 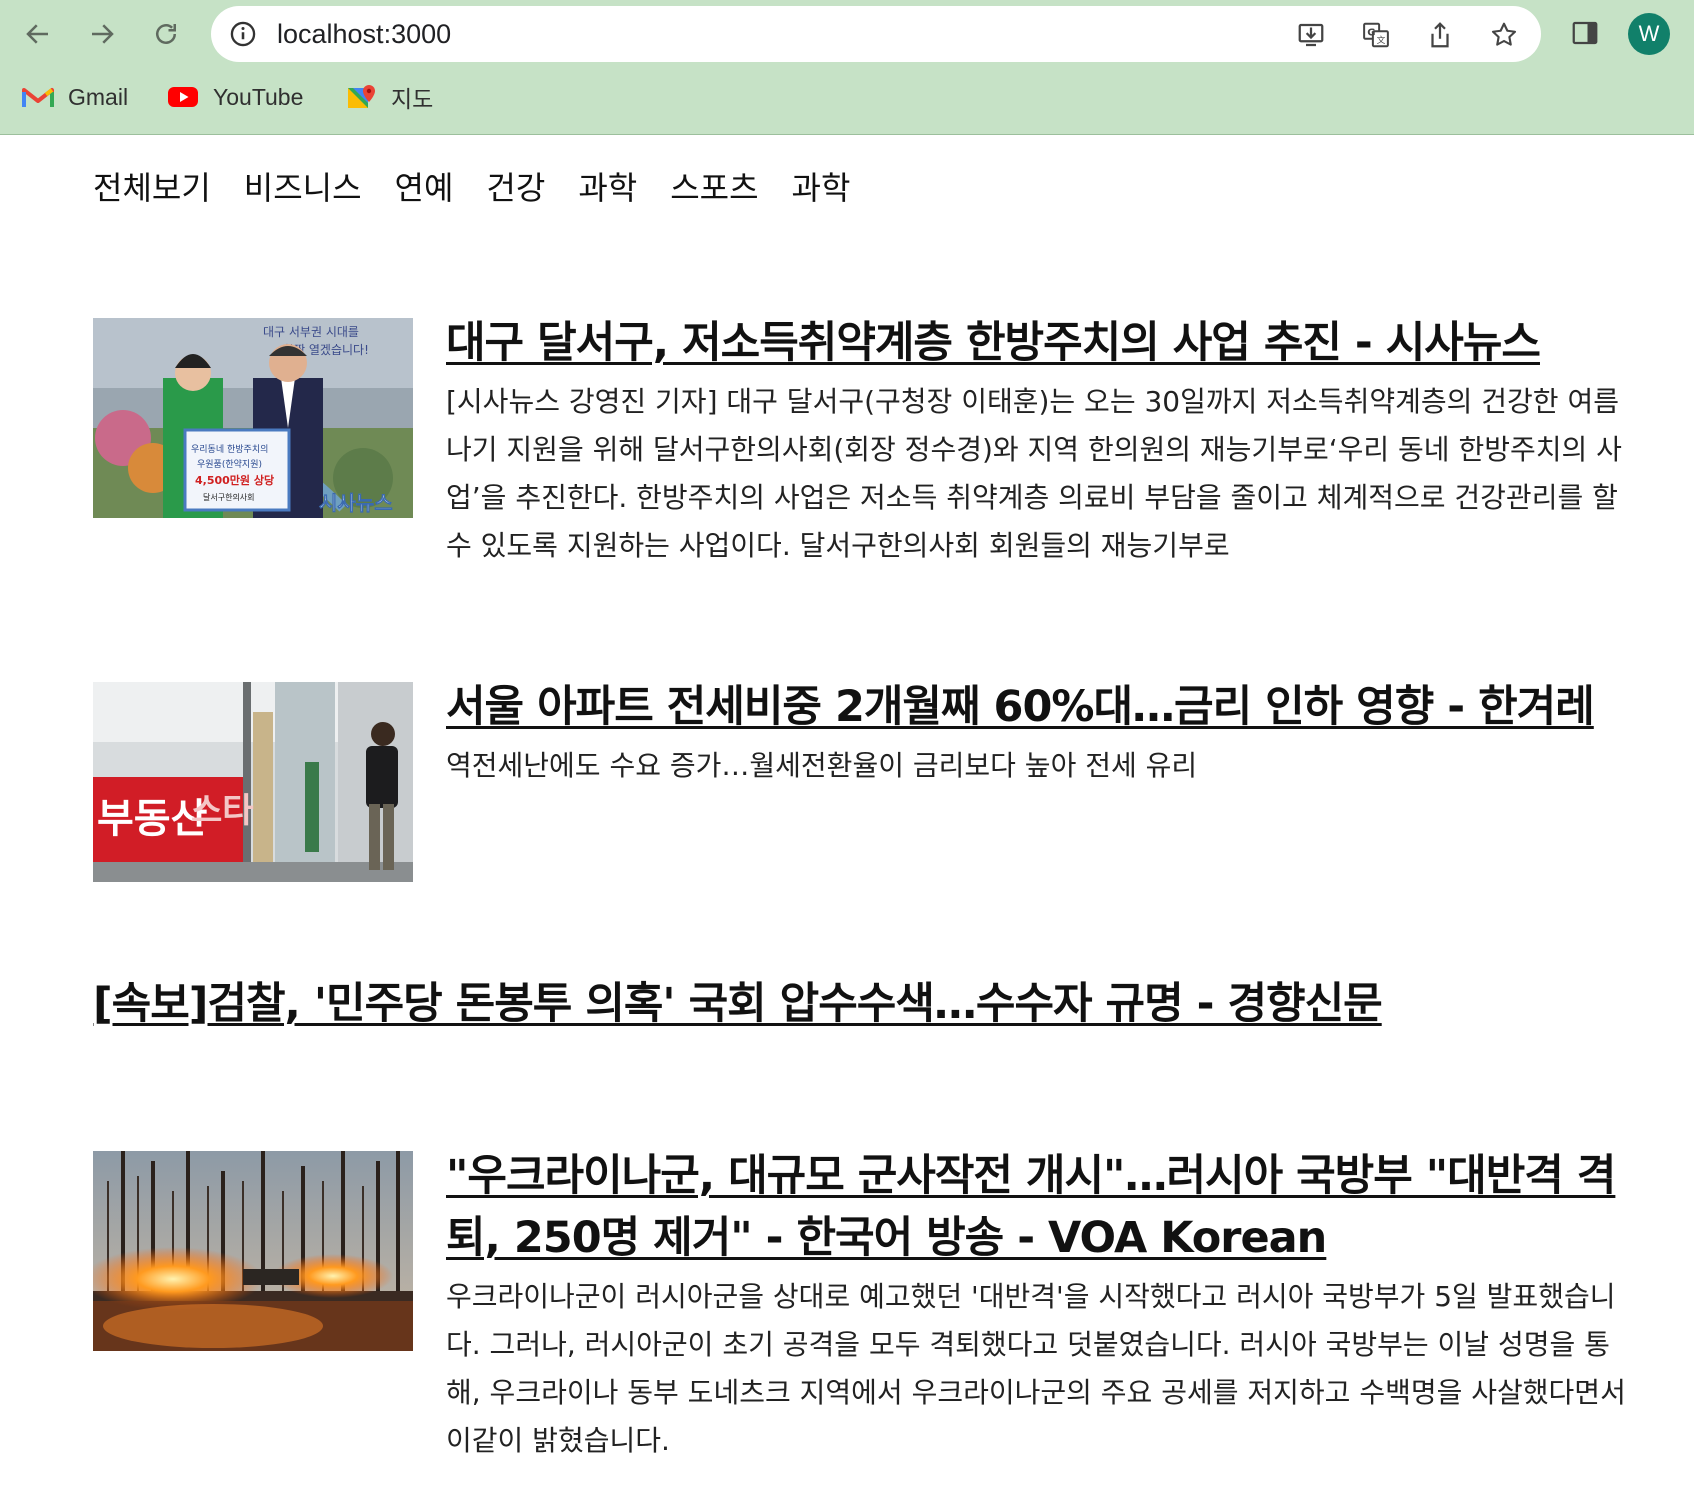 I want to click on nav-item-sports: 스포츠, so click(x=714, y=188).